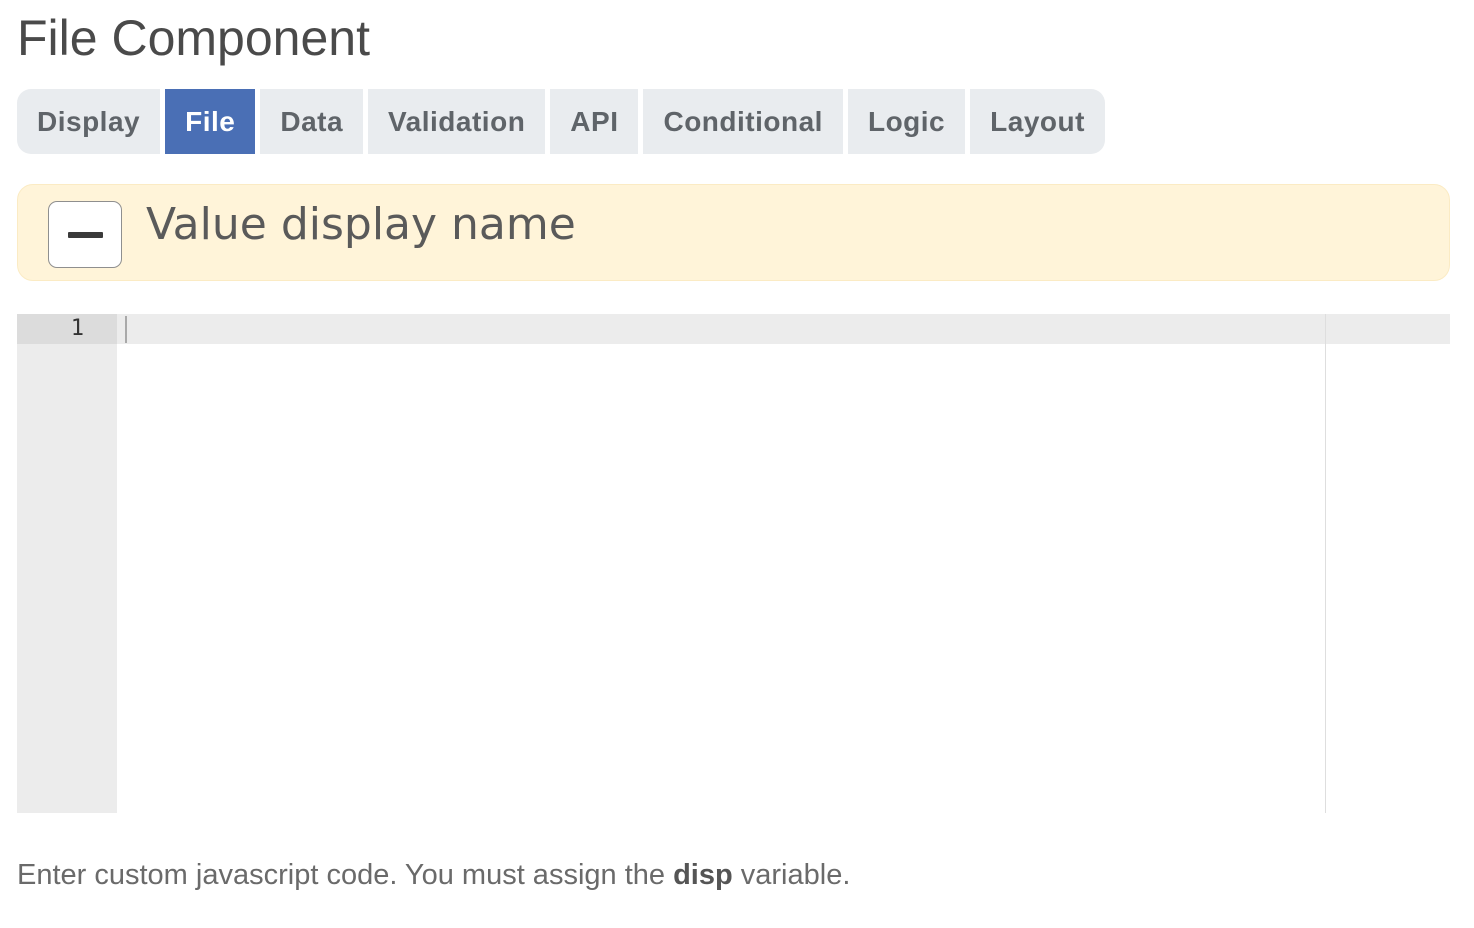 This screenshot has width=1474, height=928. What do you see at coordinates (126, 329) in the screenshot?
I see `text-cursor` at bounding box center [126, 329].